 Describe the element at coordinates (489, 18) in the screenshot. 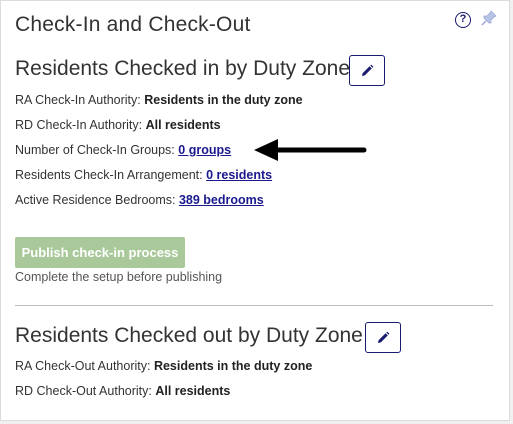

I see `pin-icon` at that location.